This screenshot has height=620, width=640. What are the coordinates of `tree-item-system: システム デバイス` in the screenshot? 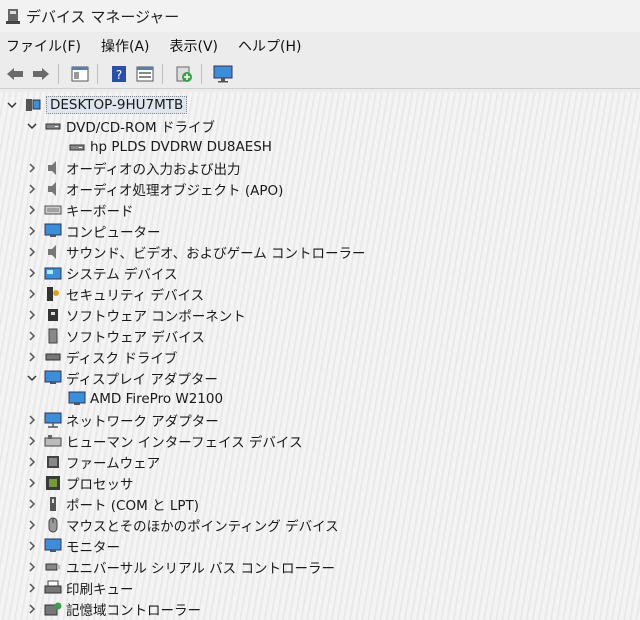 It's located at (320, 273).